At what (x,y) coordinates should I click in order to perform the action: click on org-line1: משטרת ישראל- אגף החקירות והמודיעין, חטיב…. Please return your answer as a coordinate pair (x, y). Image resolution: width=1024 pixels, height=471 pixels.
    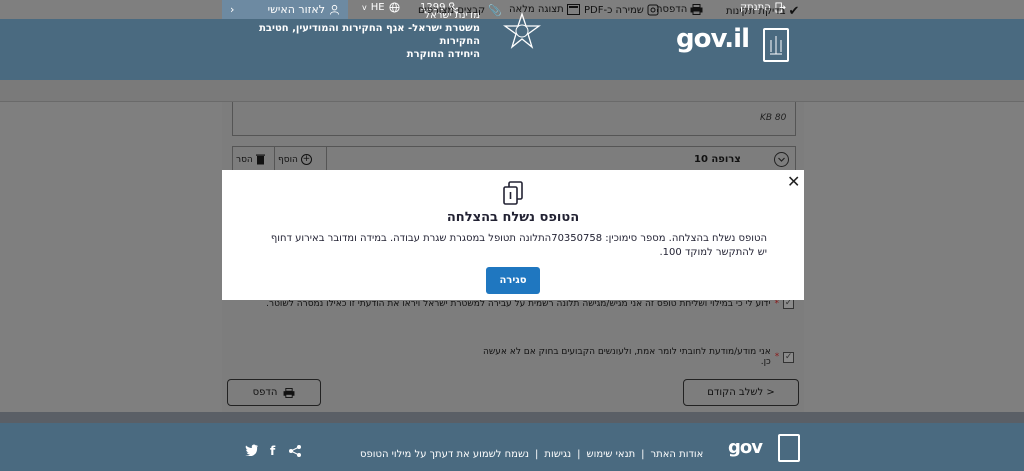
    Looking at the image, I should click on (369, 35).